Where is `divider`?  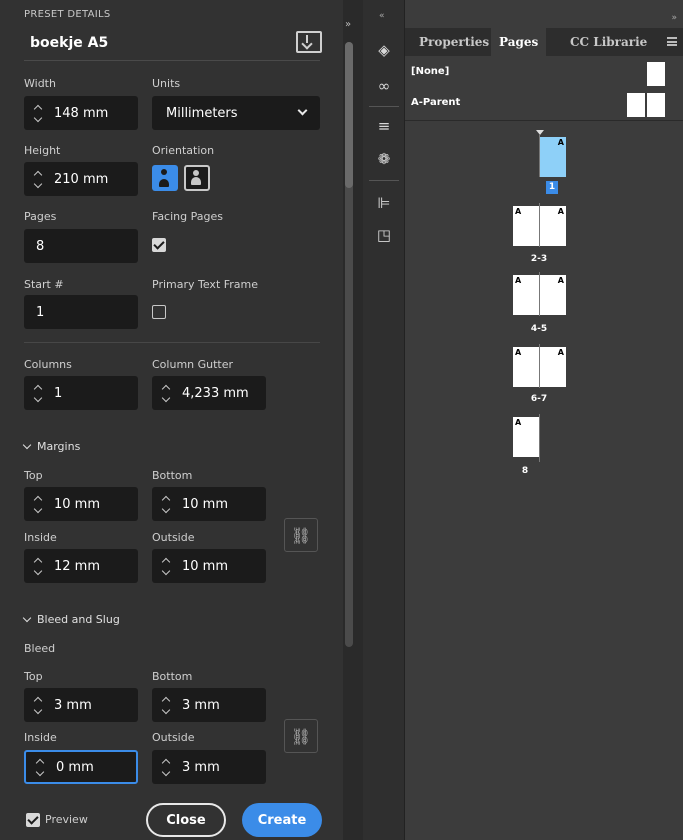 divider is located at coordinates (172, 342).